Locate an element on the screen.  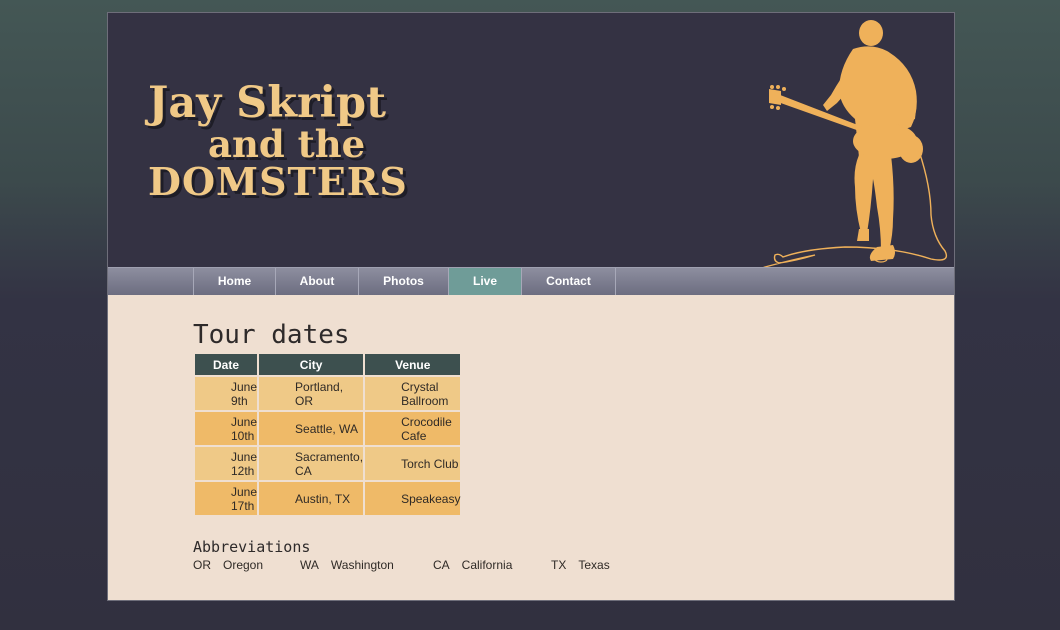
abbreviation-item: CA California is located at coordinates (492, 565).